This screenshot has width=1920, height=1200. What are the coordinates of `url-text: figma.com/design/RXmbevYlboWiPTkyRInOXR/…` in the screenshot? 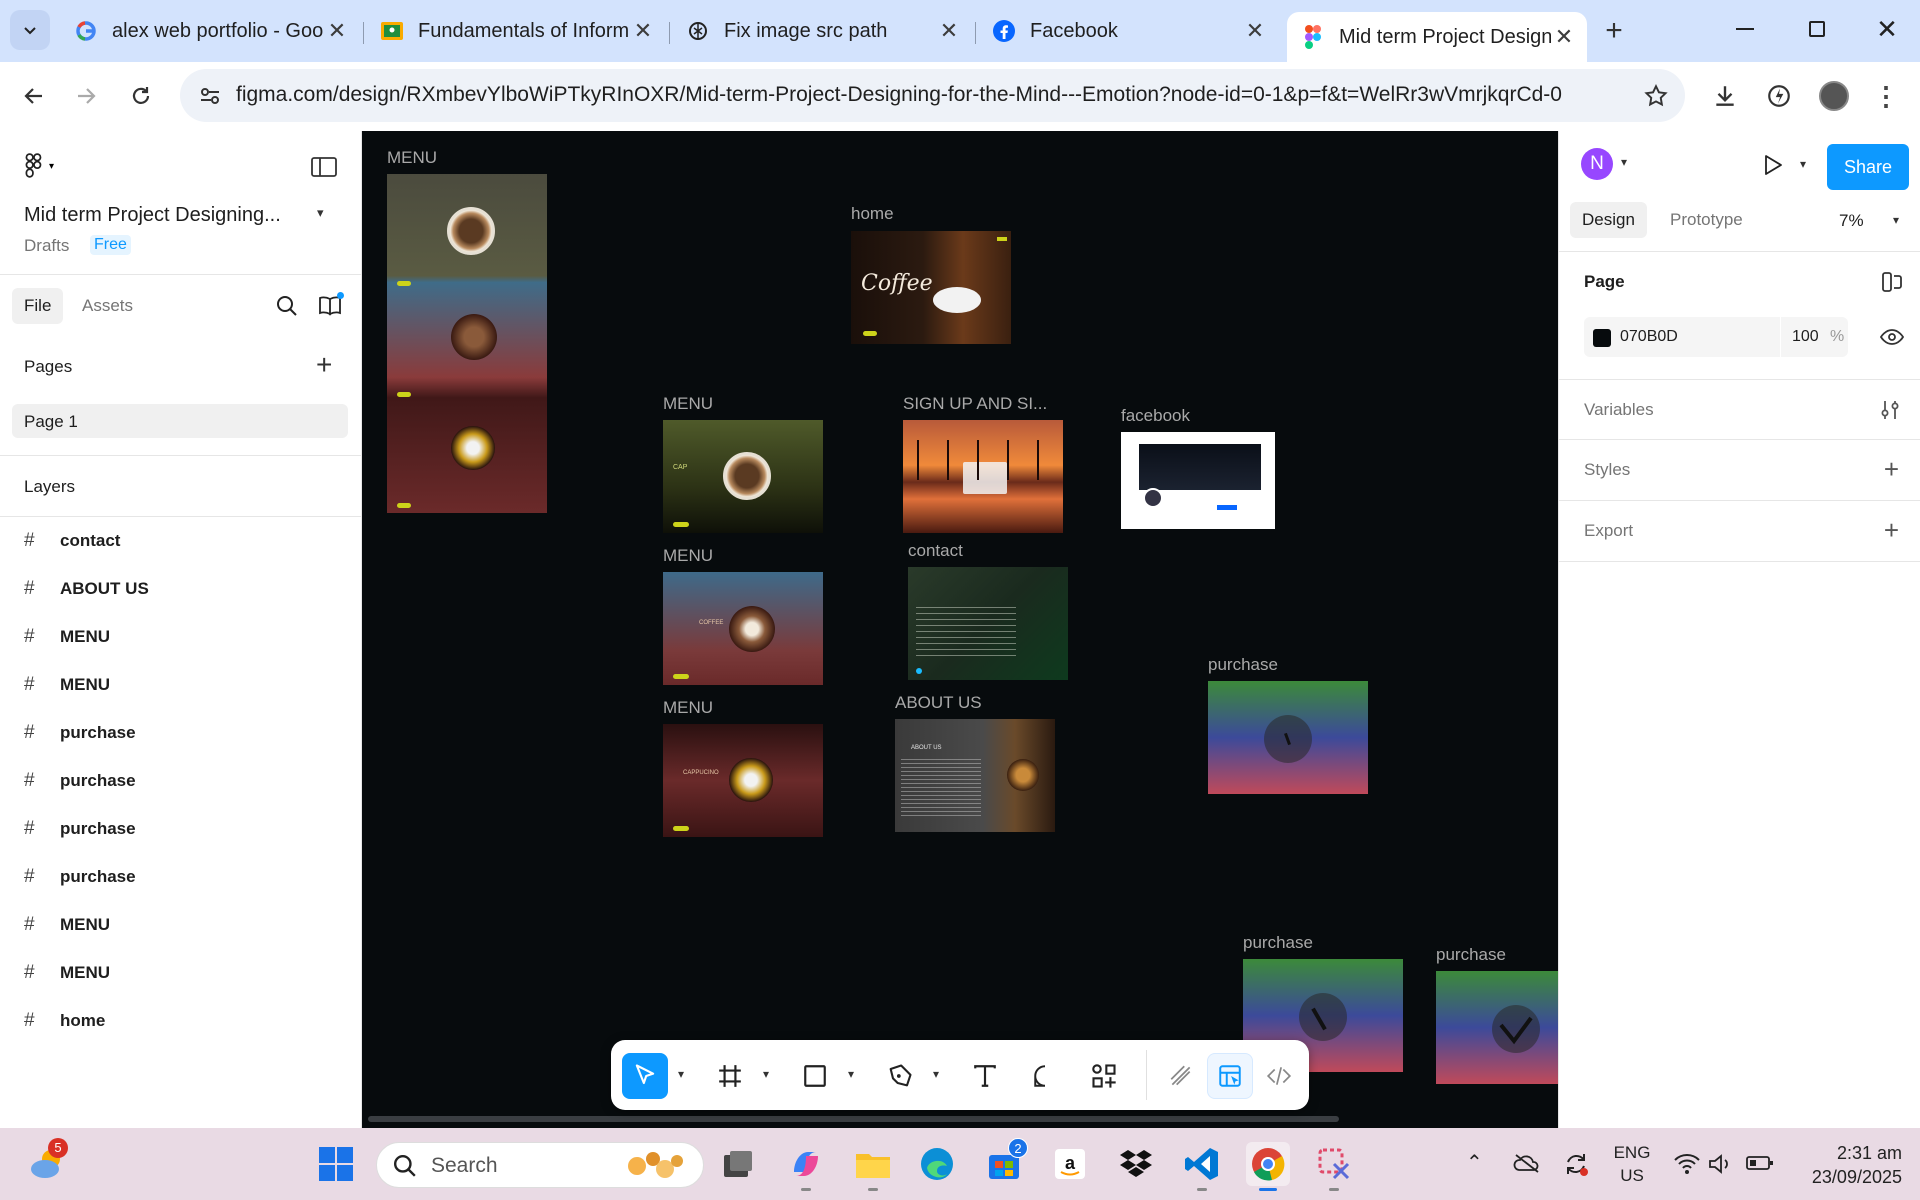 It's located at (899, 95).